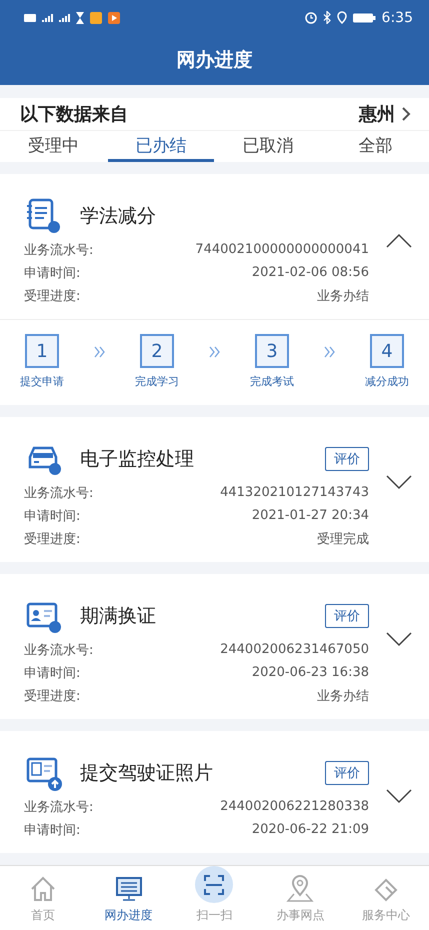  I want to click on record-title: 期满换证, so click(118, 616).